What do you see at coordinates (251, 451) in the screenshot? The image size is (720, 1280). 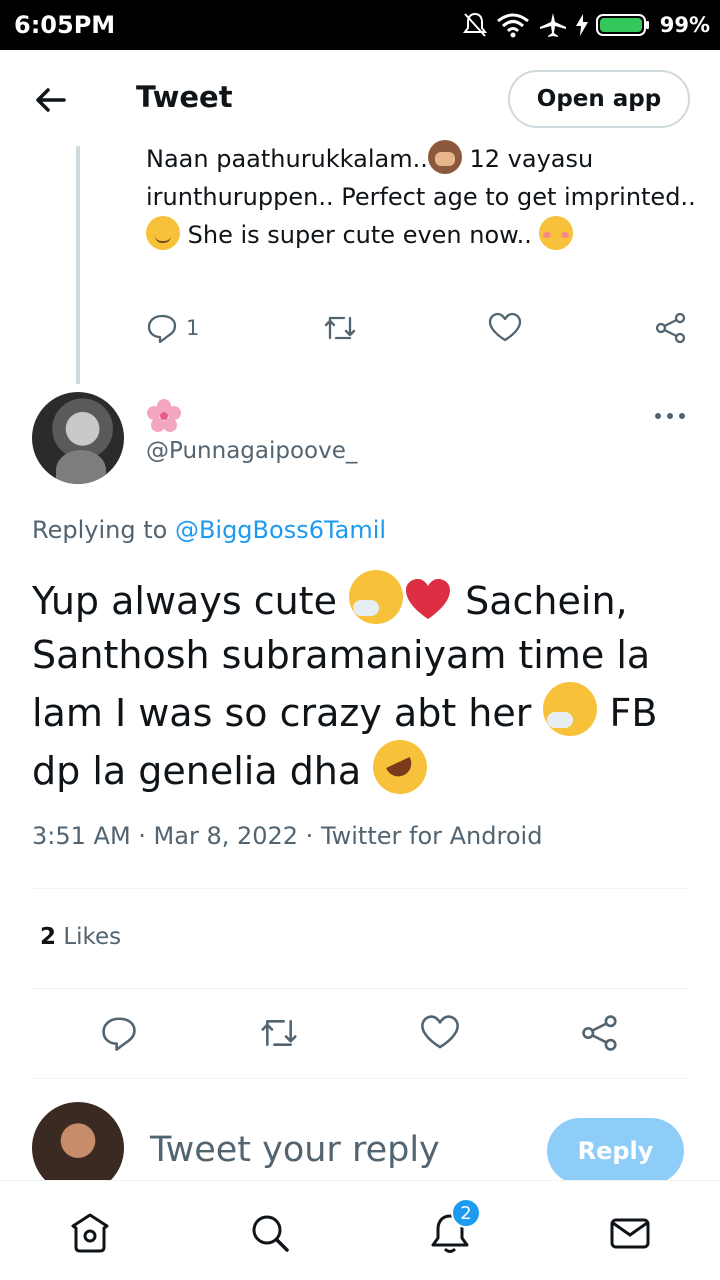 I see `author-handle: @Punnagaipoove_` at bounding box center [251, 451].